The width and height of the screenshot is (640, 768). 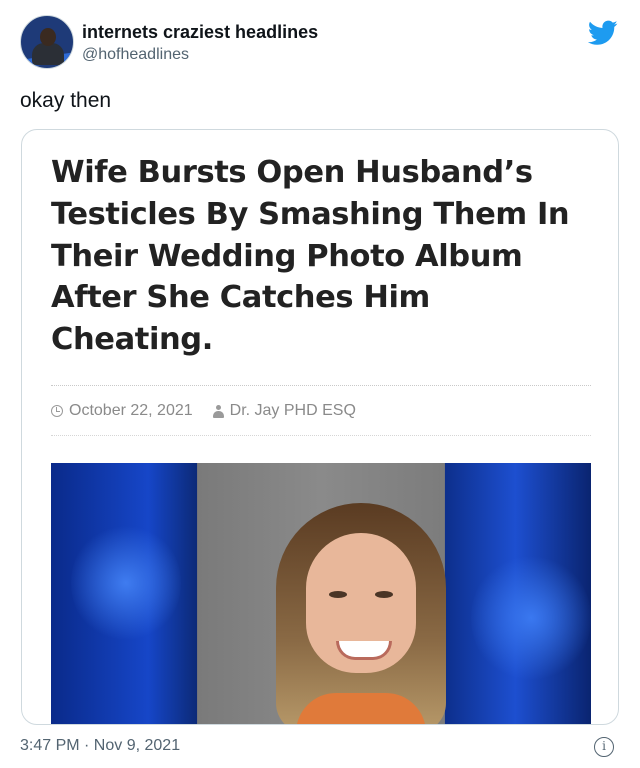 What do you see at coordinates (292, 410) in the screenshot?
I see `article-author: Dr. Jay PHD ESQ` at bounding box center [292, 410].